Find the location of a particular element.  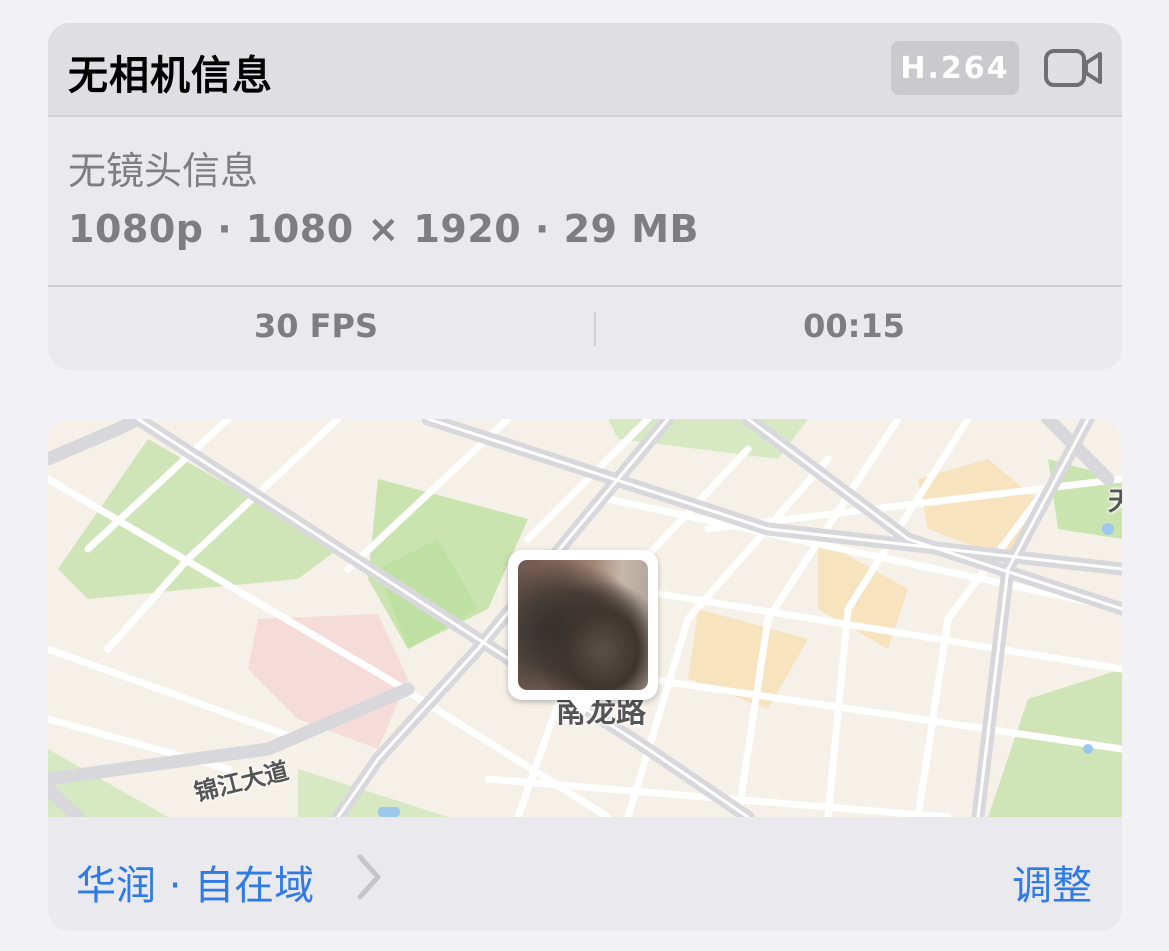

dimensions: 1080 × 1920 is located at coordinates (383, 229).